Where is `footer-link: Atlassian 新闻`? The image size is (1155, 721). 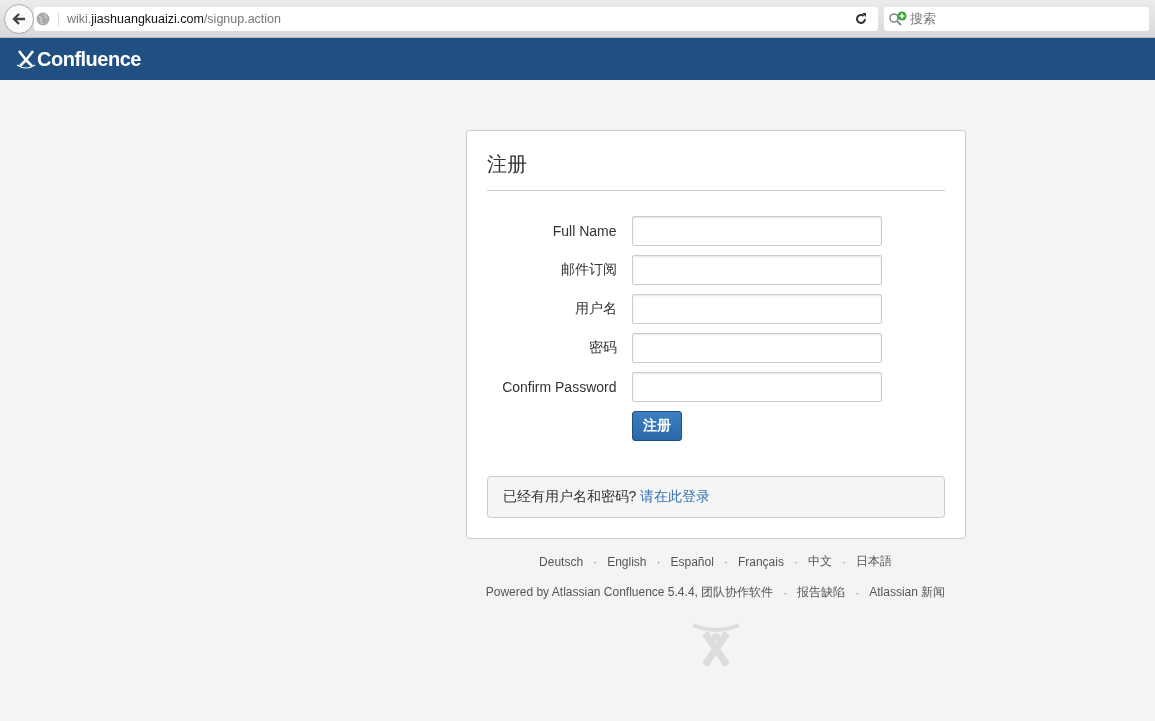 footer-link: Atlassian 新闻 is located at coordinates (907, 592).